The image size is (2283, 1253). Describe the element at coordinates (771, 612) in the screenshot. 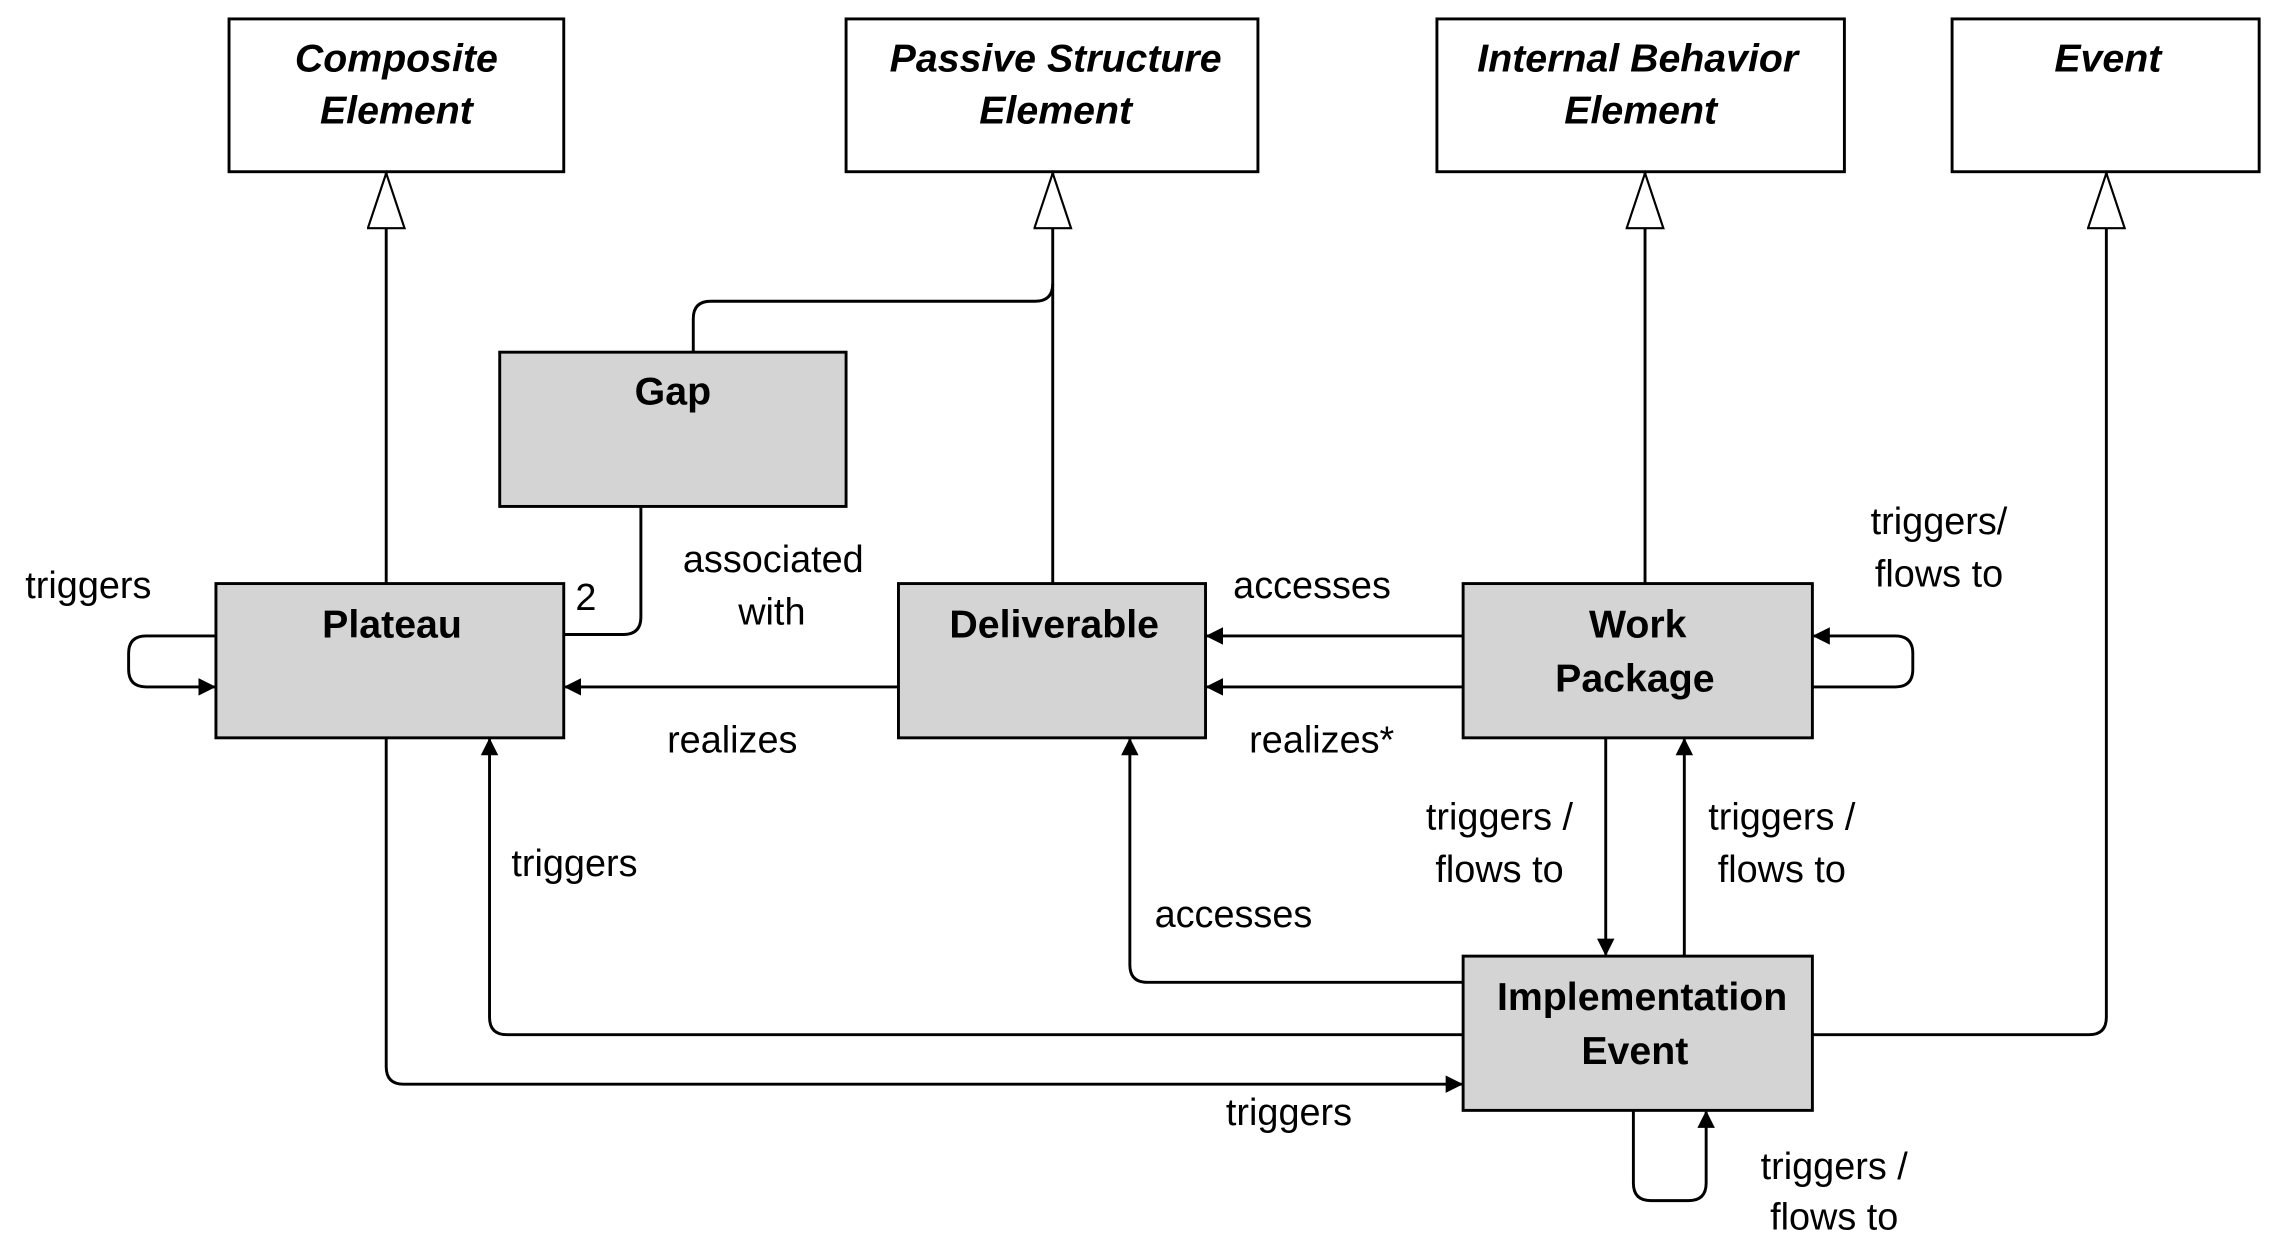

I see `relation-label: with` at that location.